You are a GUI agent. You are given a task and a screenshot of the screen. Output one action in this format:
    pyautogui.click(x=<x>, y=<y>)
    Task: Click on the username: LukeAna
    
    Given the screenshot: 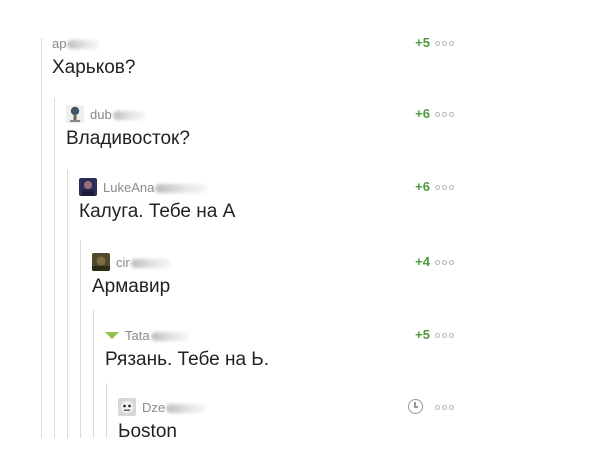 What is the action you would take?
    pyautogui.click(x=155, y=187)
    